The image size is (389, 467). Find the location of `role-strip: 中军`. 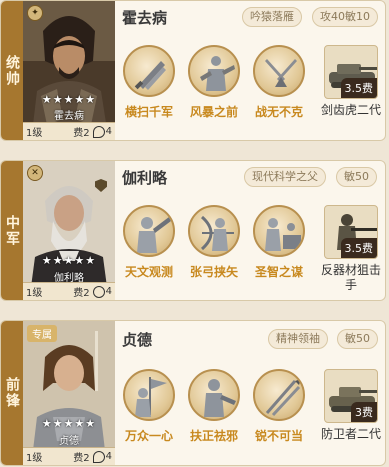

role-strip: 中军 is located at coordinates (12, 230).